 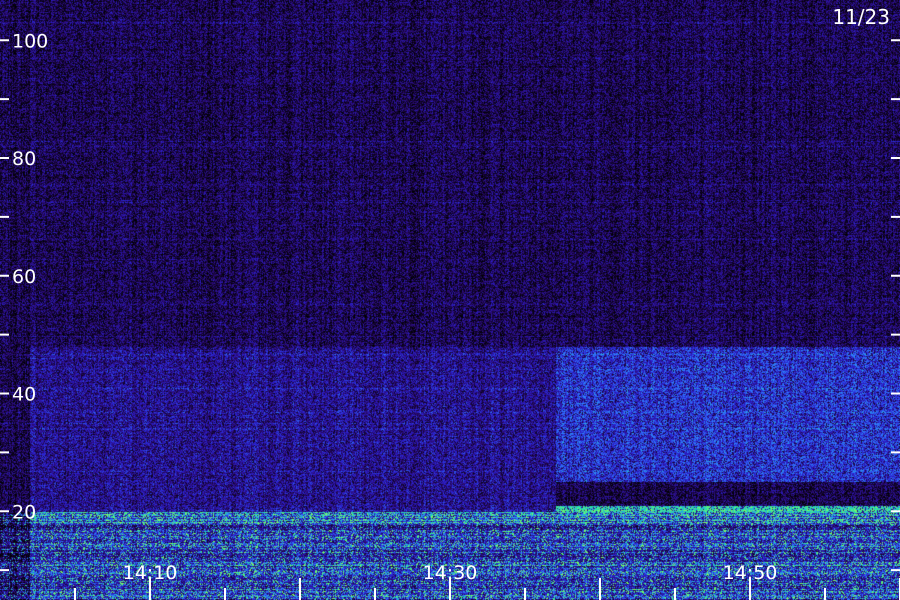 I want to click on y-tick-label-80: 80, so click(x=24, y=159).